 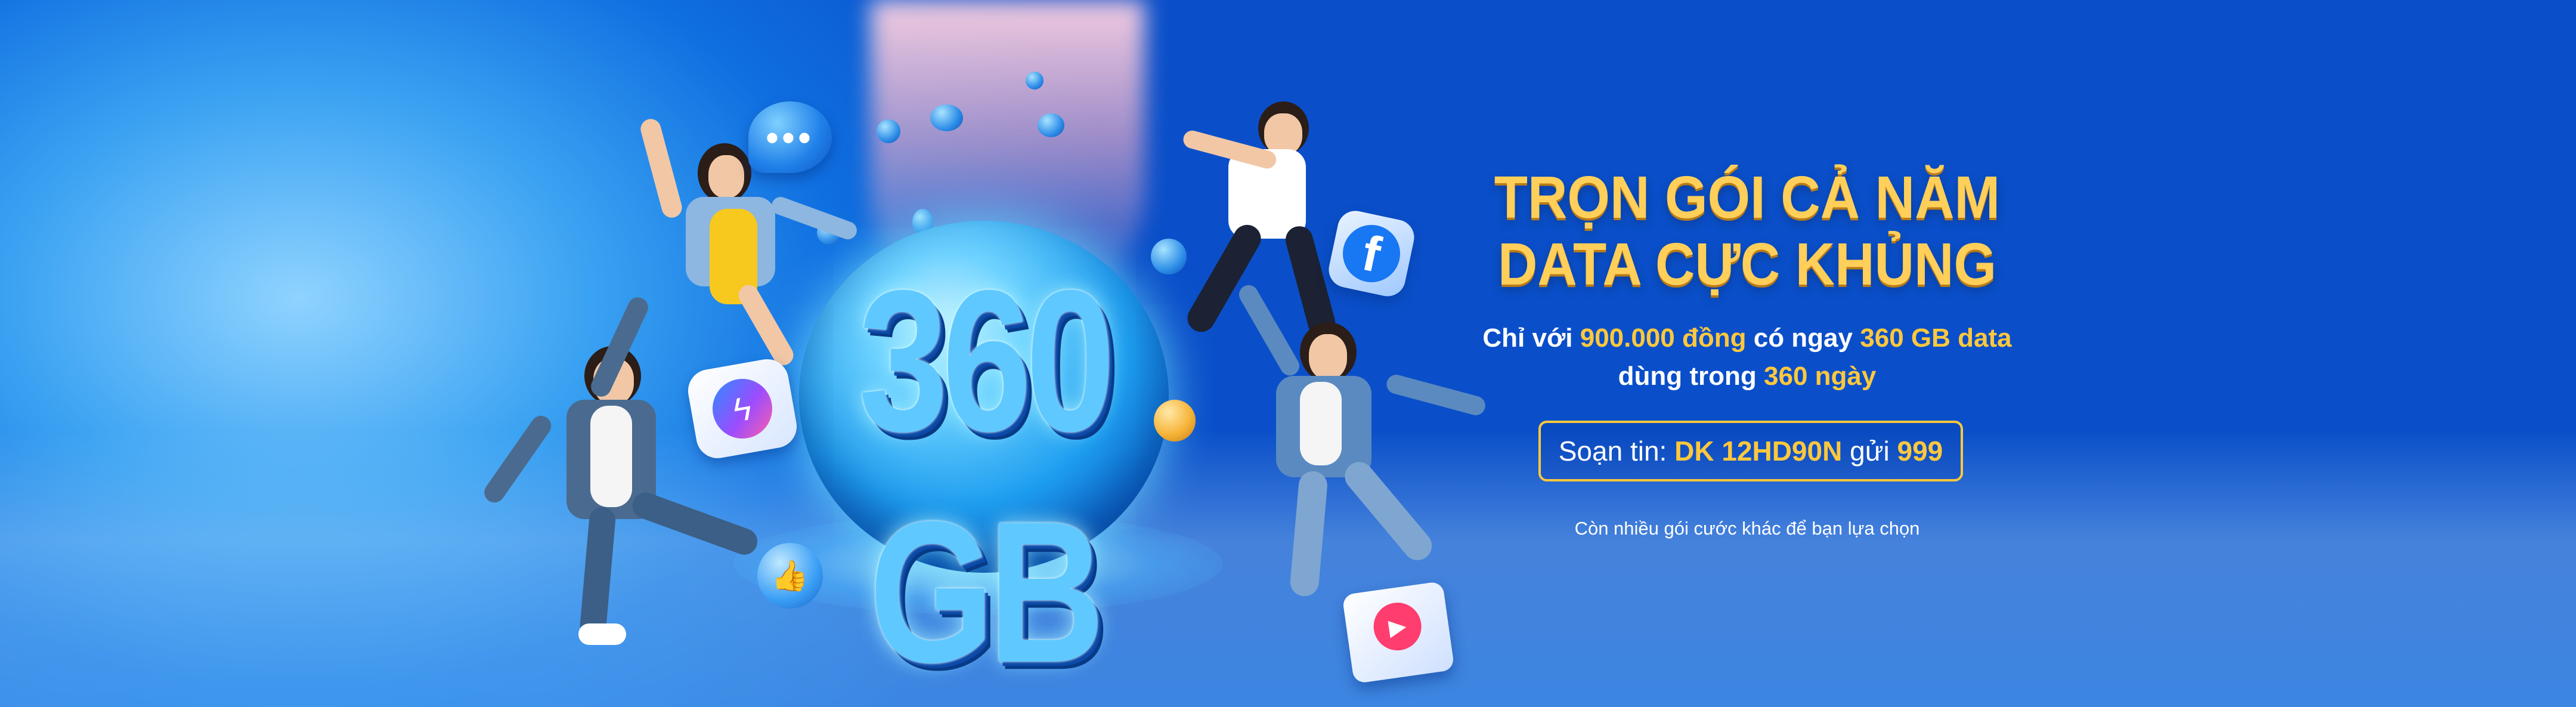 I want to click on facebook-icon: f, so click(x=1371, y=253).